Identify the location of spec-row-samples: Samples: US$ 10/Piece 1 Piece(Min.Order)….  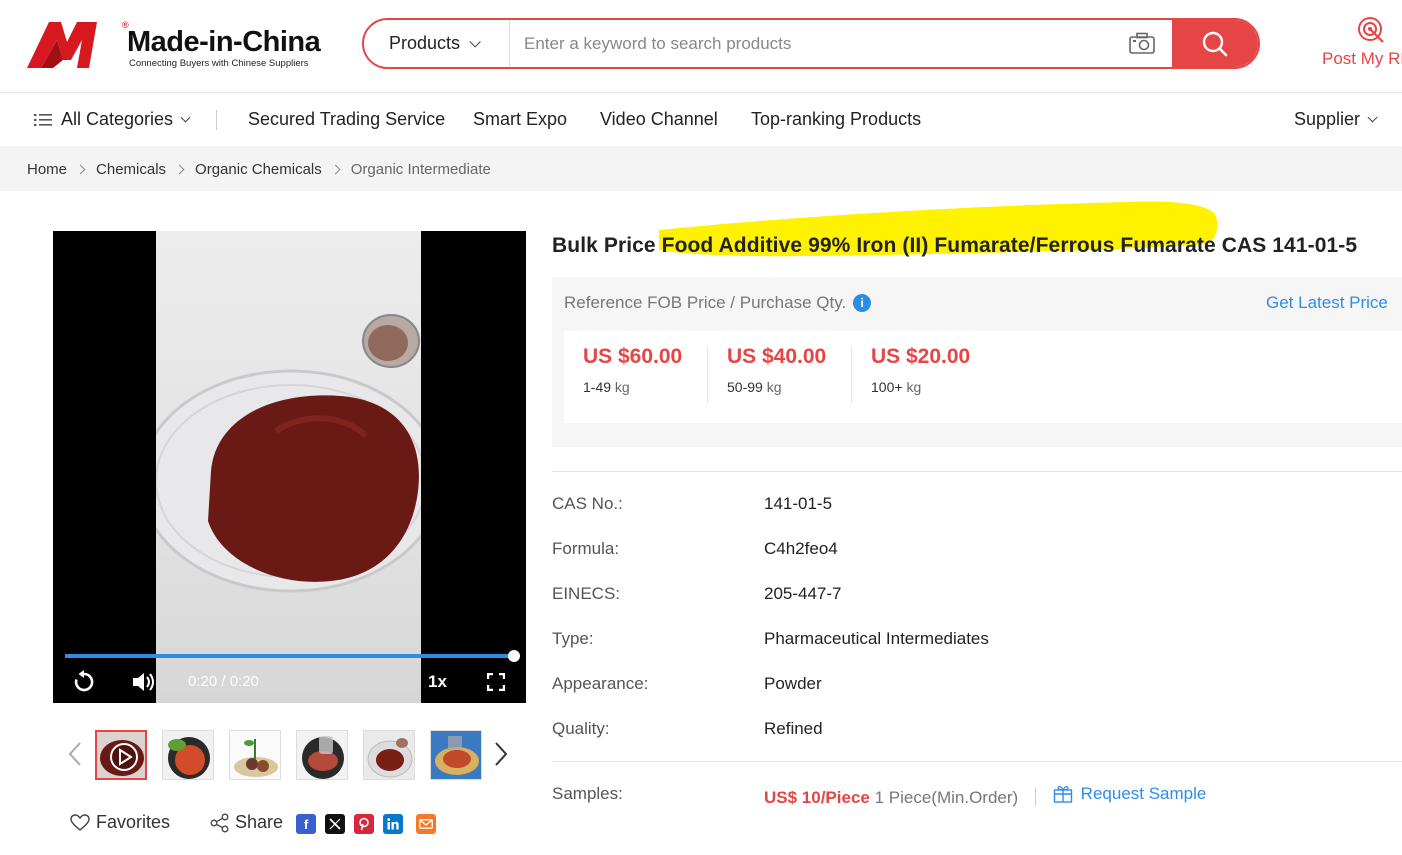
(977, 796).